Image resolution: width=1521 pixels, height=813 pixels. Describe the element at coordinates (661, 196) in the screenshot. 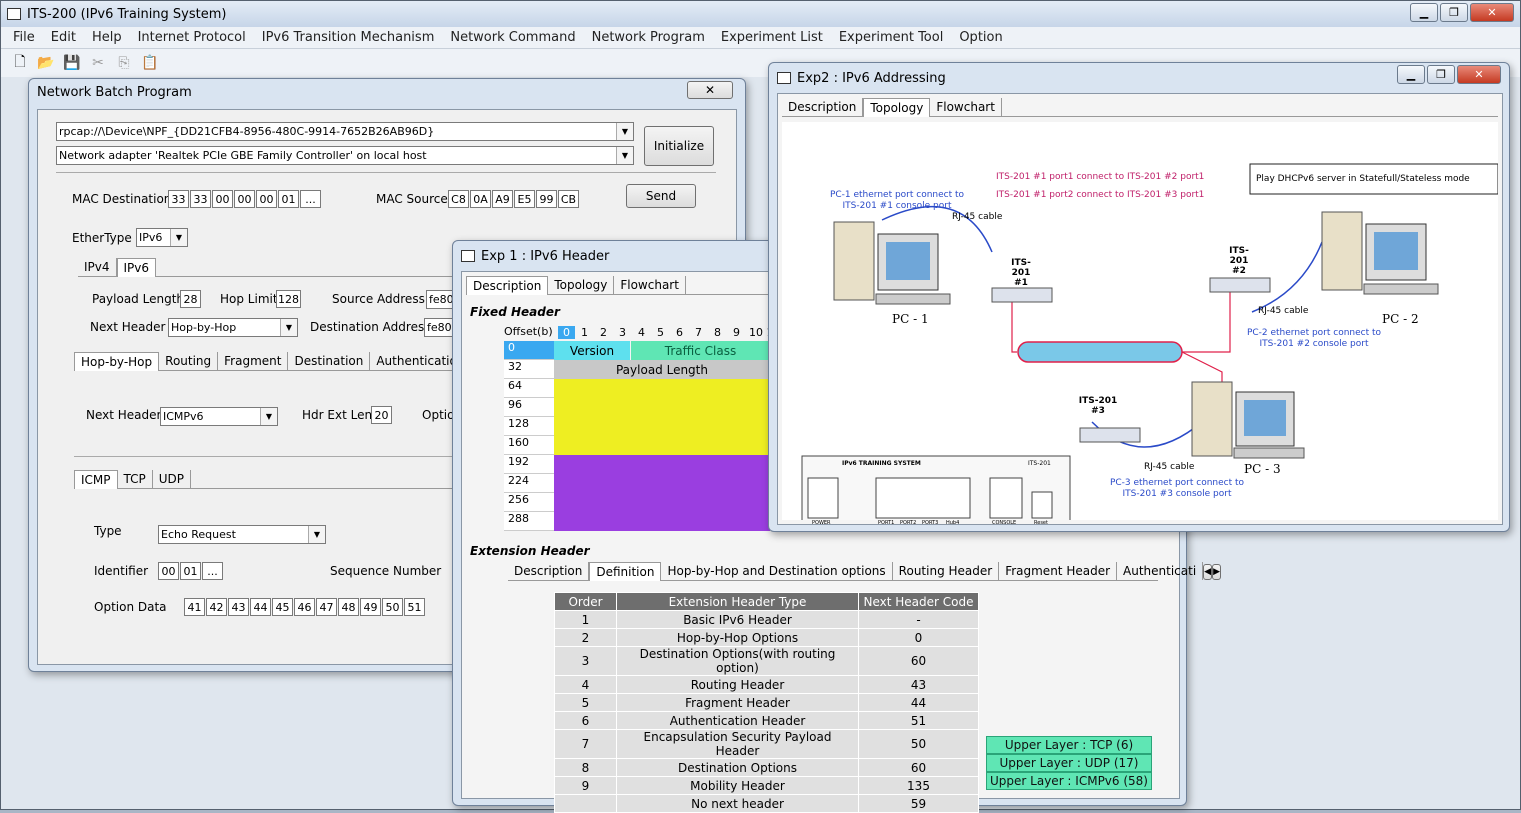

I see `send-button: Send` at that location.